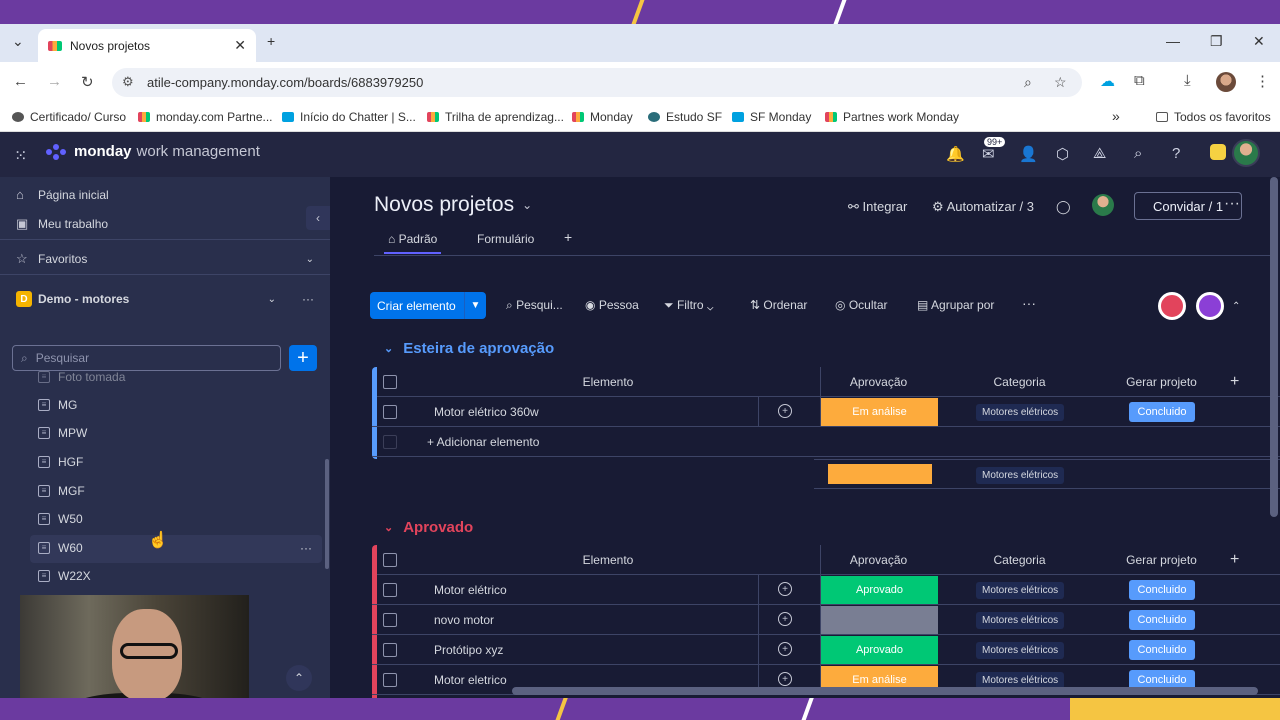 Image resolution: width=1280 pixels, height=720 pixels. Describe the element at coordinates (483, 442) in the screenshot. I see `add-item-input: + Adicionar elemento` at that location.